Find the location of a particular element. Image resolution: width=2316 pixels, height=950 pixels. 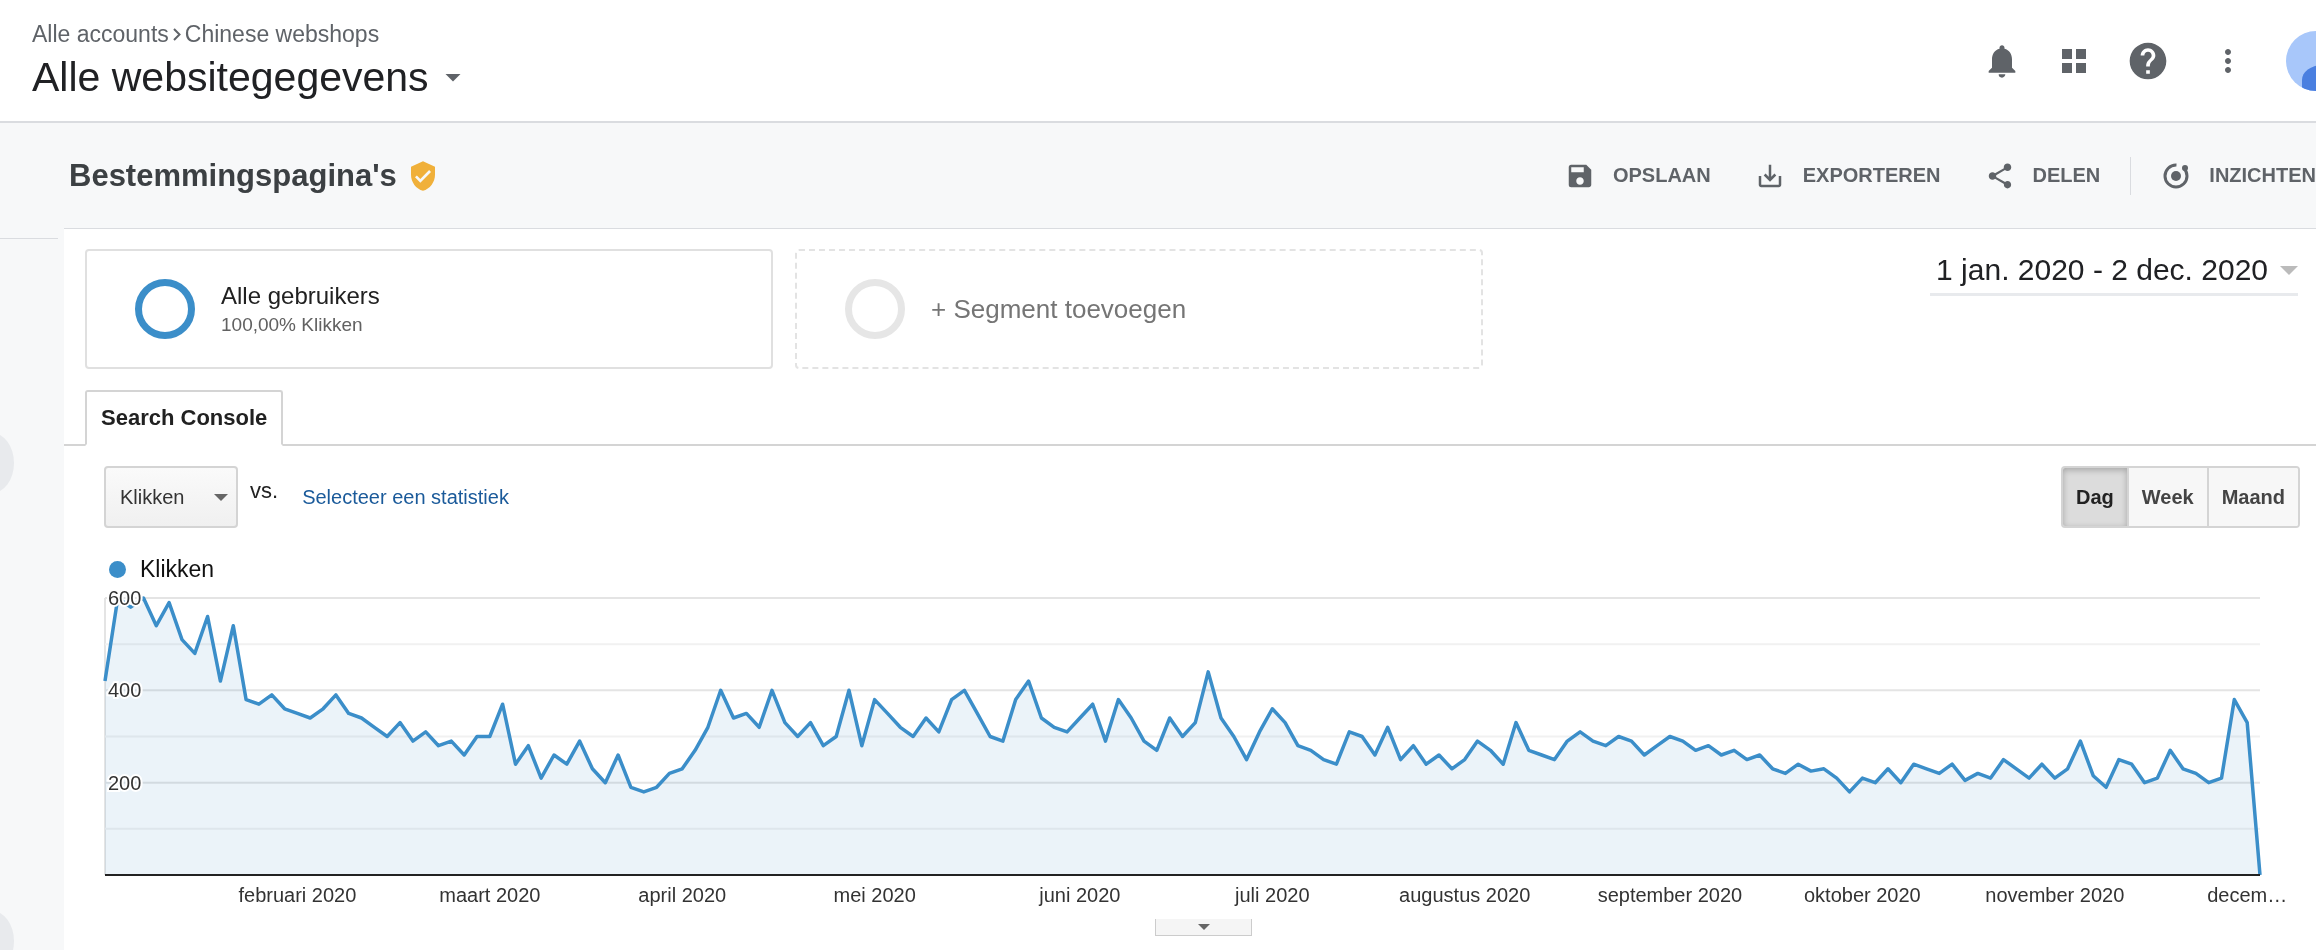

date-range-picker: 1 jan. 2020 - 2 dec. 2020 is located at coordinates (2114, 274).